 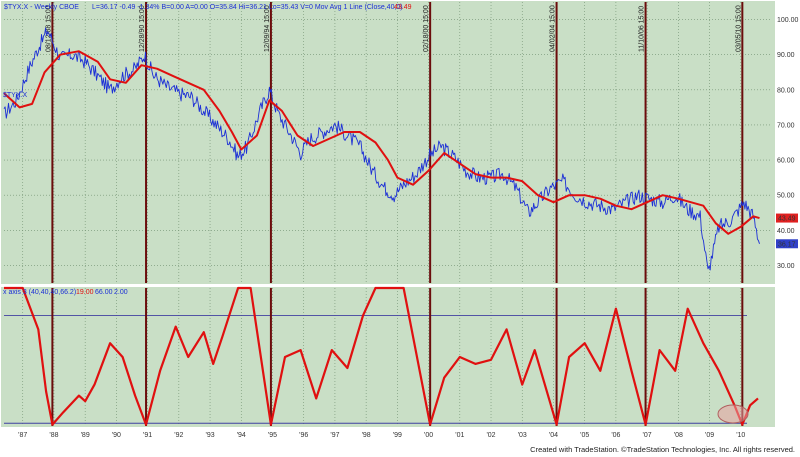 What do you see at coordinates (428, 435) in the screenshot?
I see `x-tick-label: '00` at bounding box center [428, 435].